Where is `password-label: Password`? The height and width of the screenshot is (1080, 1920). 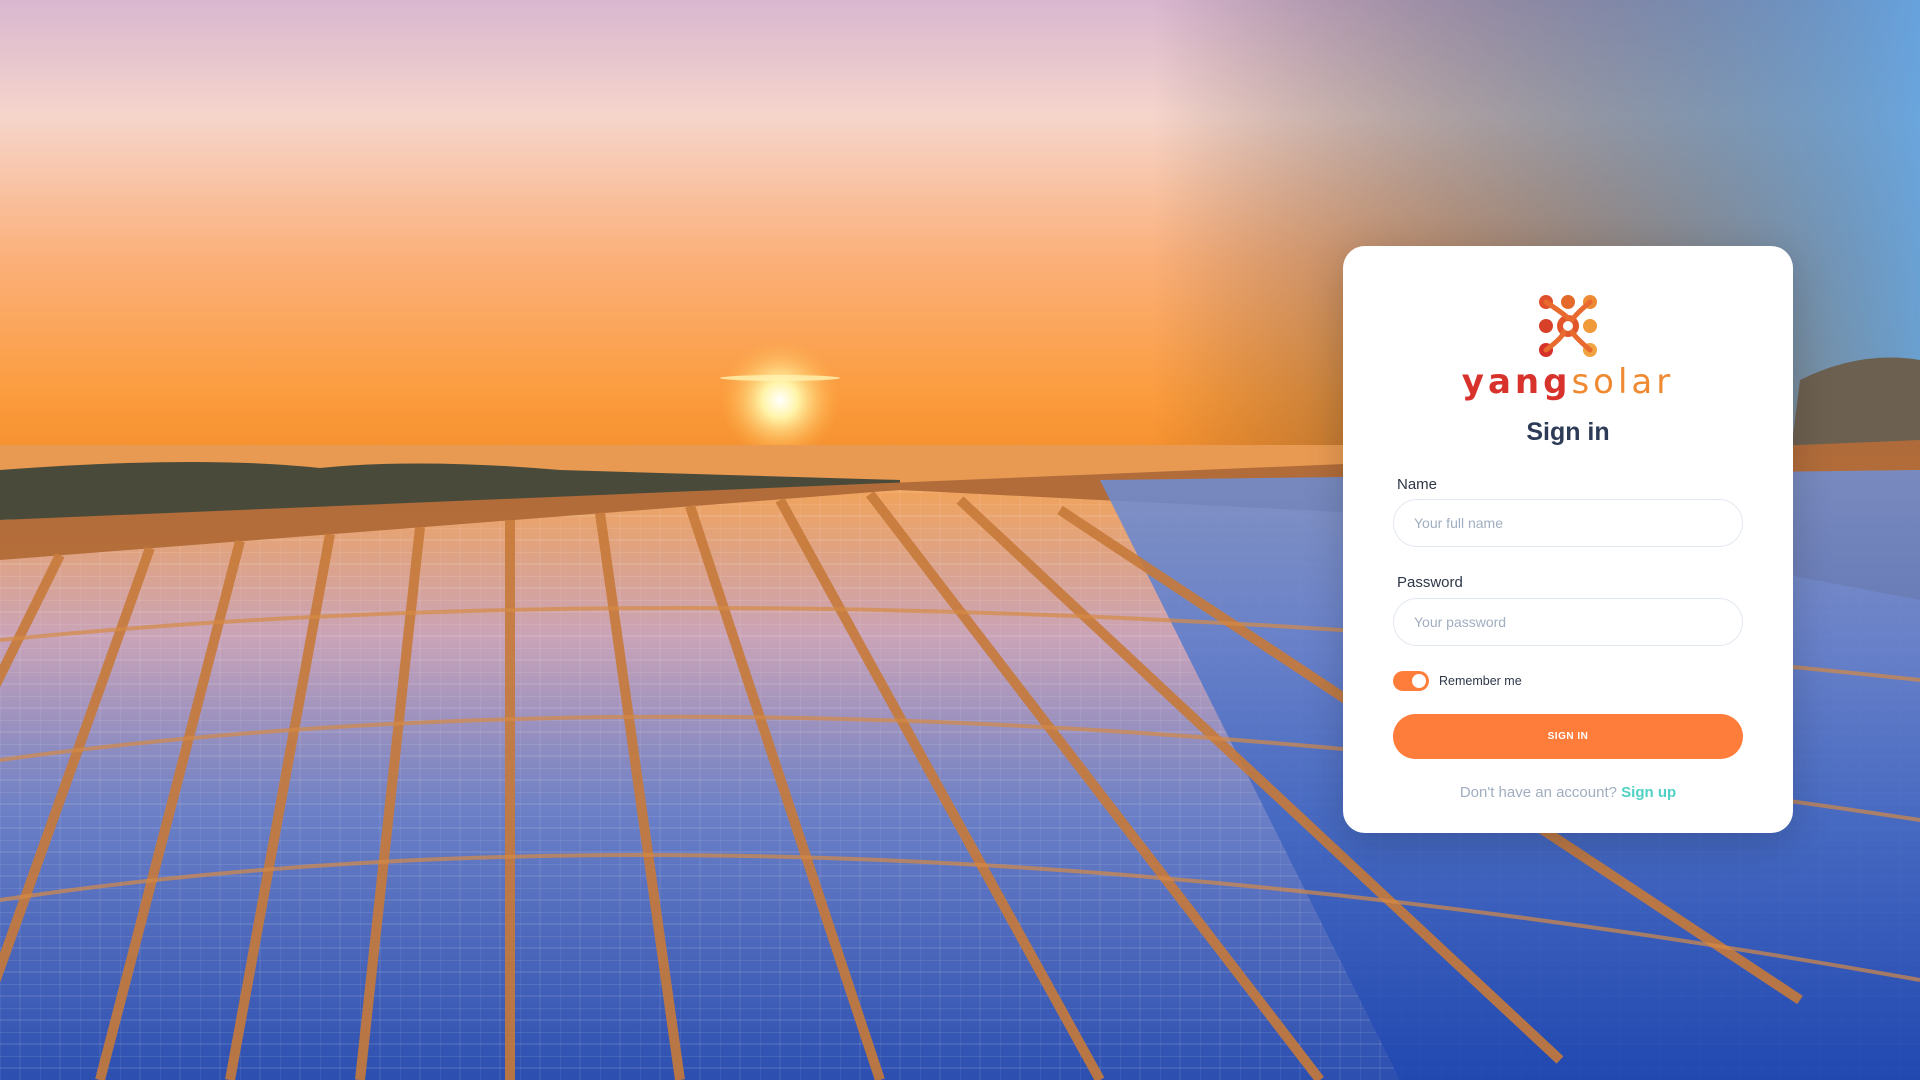
password-label: Password is located at coordinates (1430, 582).